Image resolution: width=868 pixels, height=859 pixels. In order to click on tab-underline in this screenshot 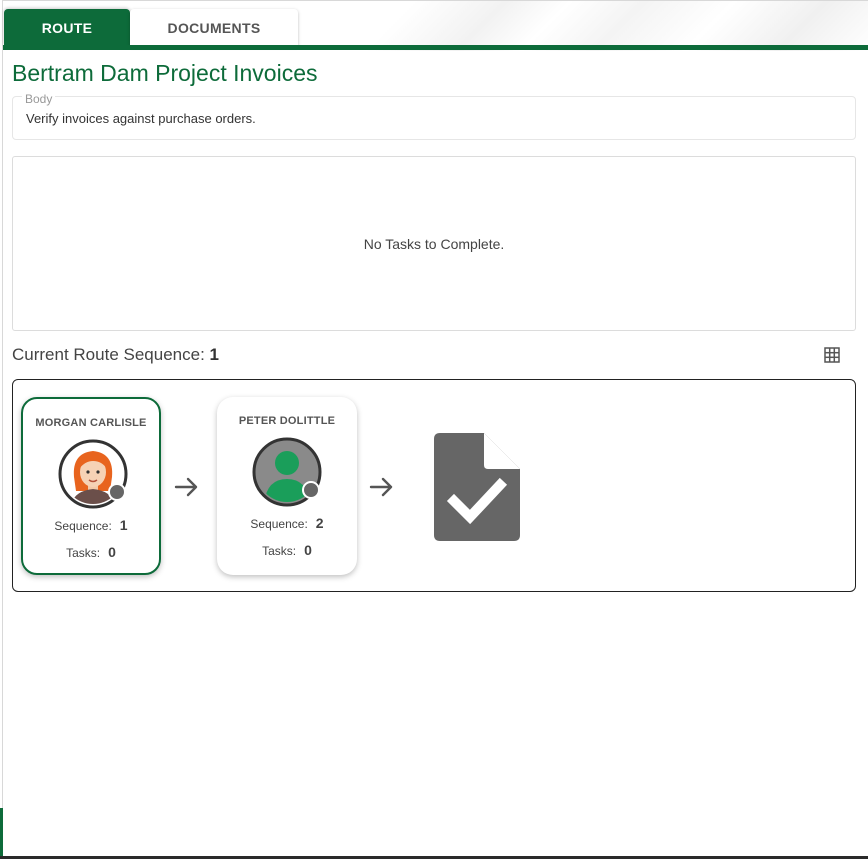, I will do `click(435, 47)`.